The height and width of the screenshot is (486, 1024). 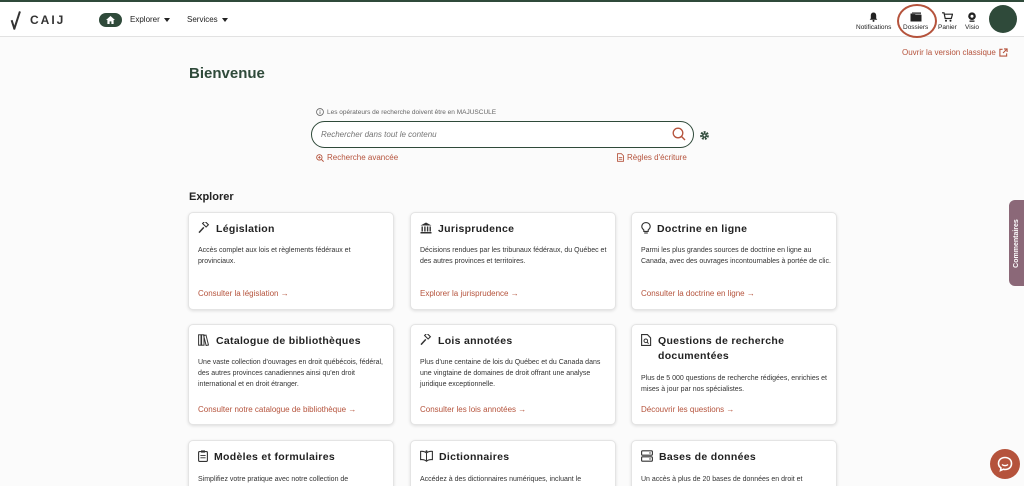 I want to click on advanced-search-label: Recherche avancée, so click(x=363, y=157).